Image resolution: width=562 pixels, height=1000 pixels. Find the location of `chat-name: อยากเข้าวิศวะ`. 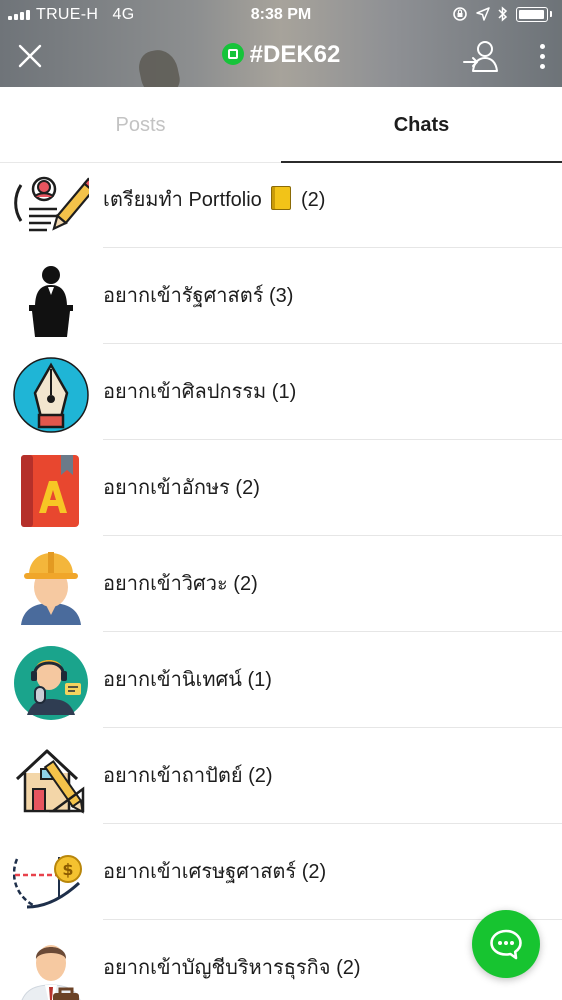

chat-name: อยากเข้าวิศวะ is located at coordinates (165, 584).